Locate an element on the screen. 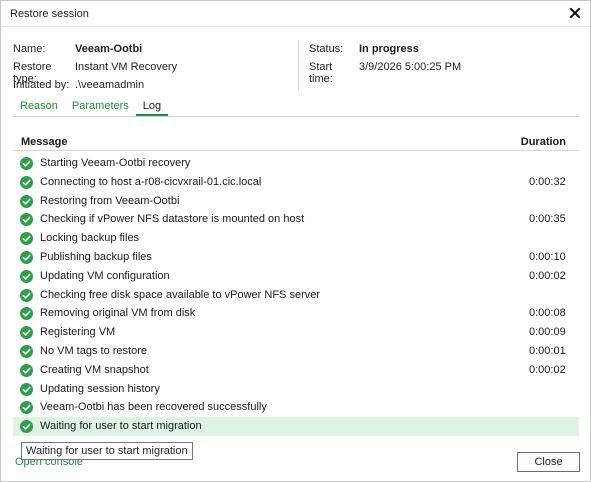 The height and width of the screenshot is (482, 591). log-row-message: No VM tags to restore is located at coordinates (93, 350).